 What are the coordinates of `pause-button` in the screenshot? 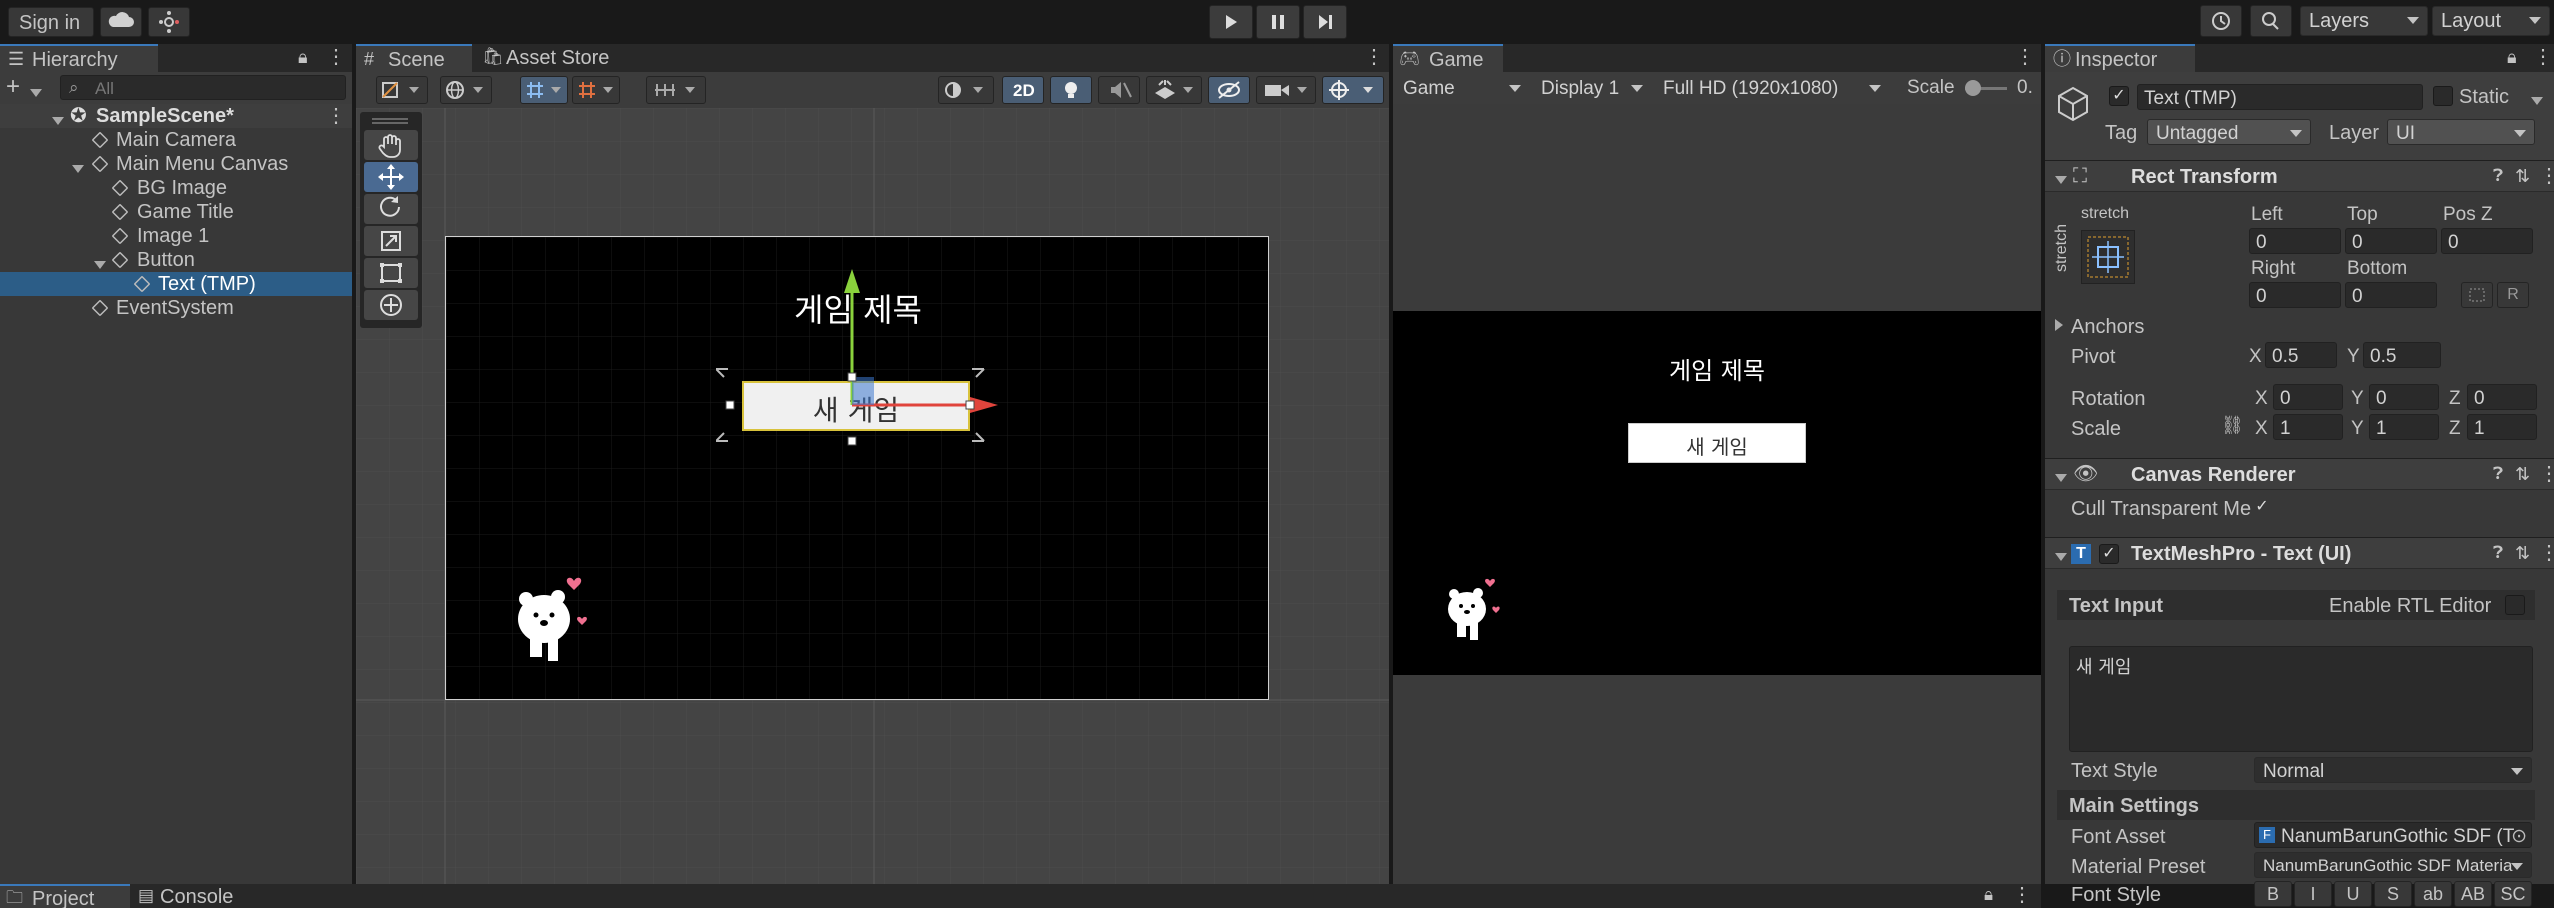 It's located at (1278, 22).